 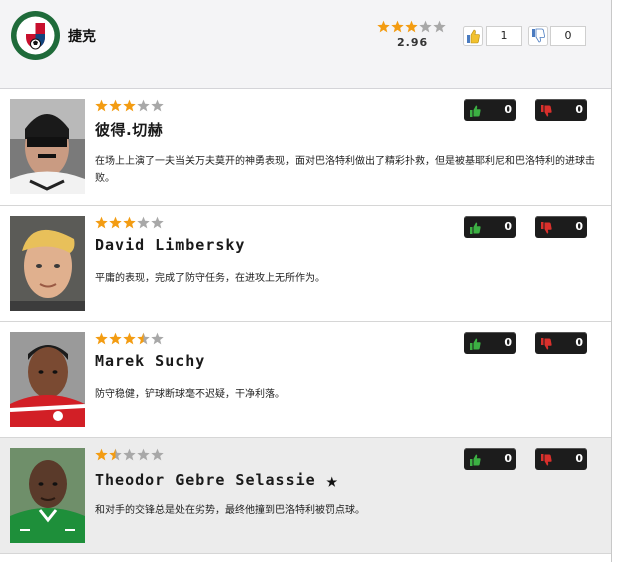 What do you see at coordinates (230, 510) in the screenshot?
I see `player-comment: 和对手的交锋总是处在劣势，最终他撞到巴洛特利被罚点球。` at bounding box center [230, 510].